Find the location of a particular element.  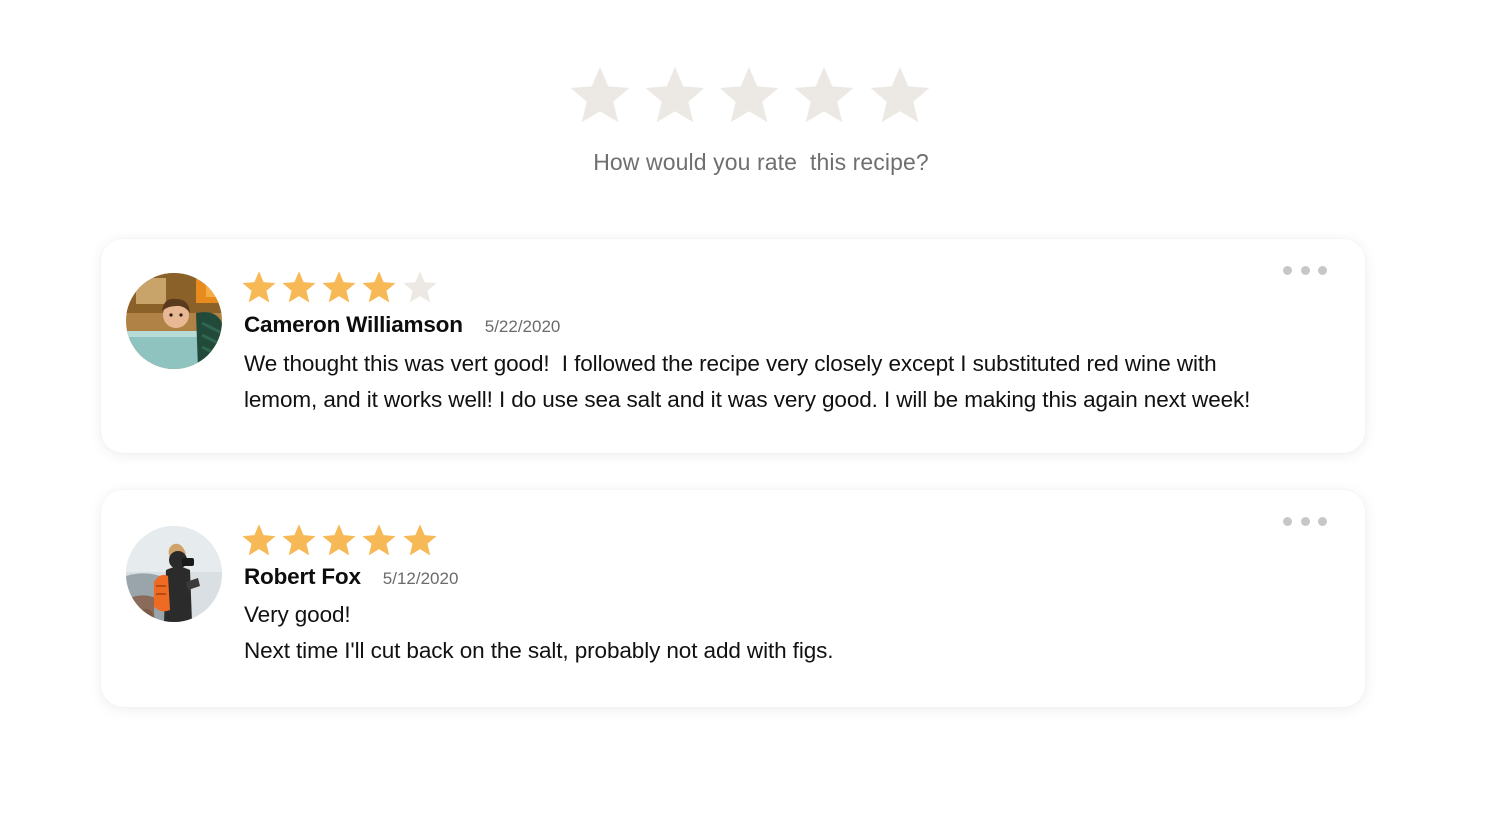

rate-star-2-icon is located at coordinates (675, 95).